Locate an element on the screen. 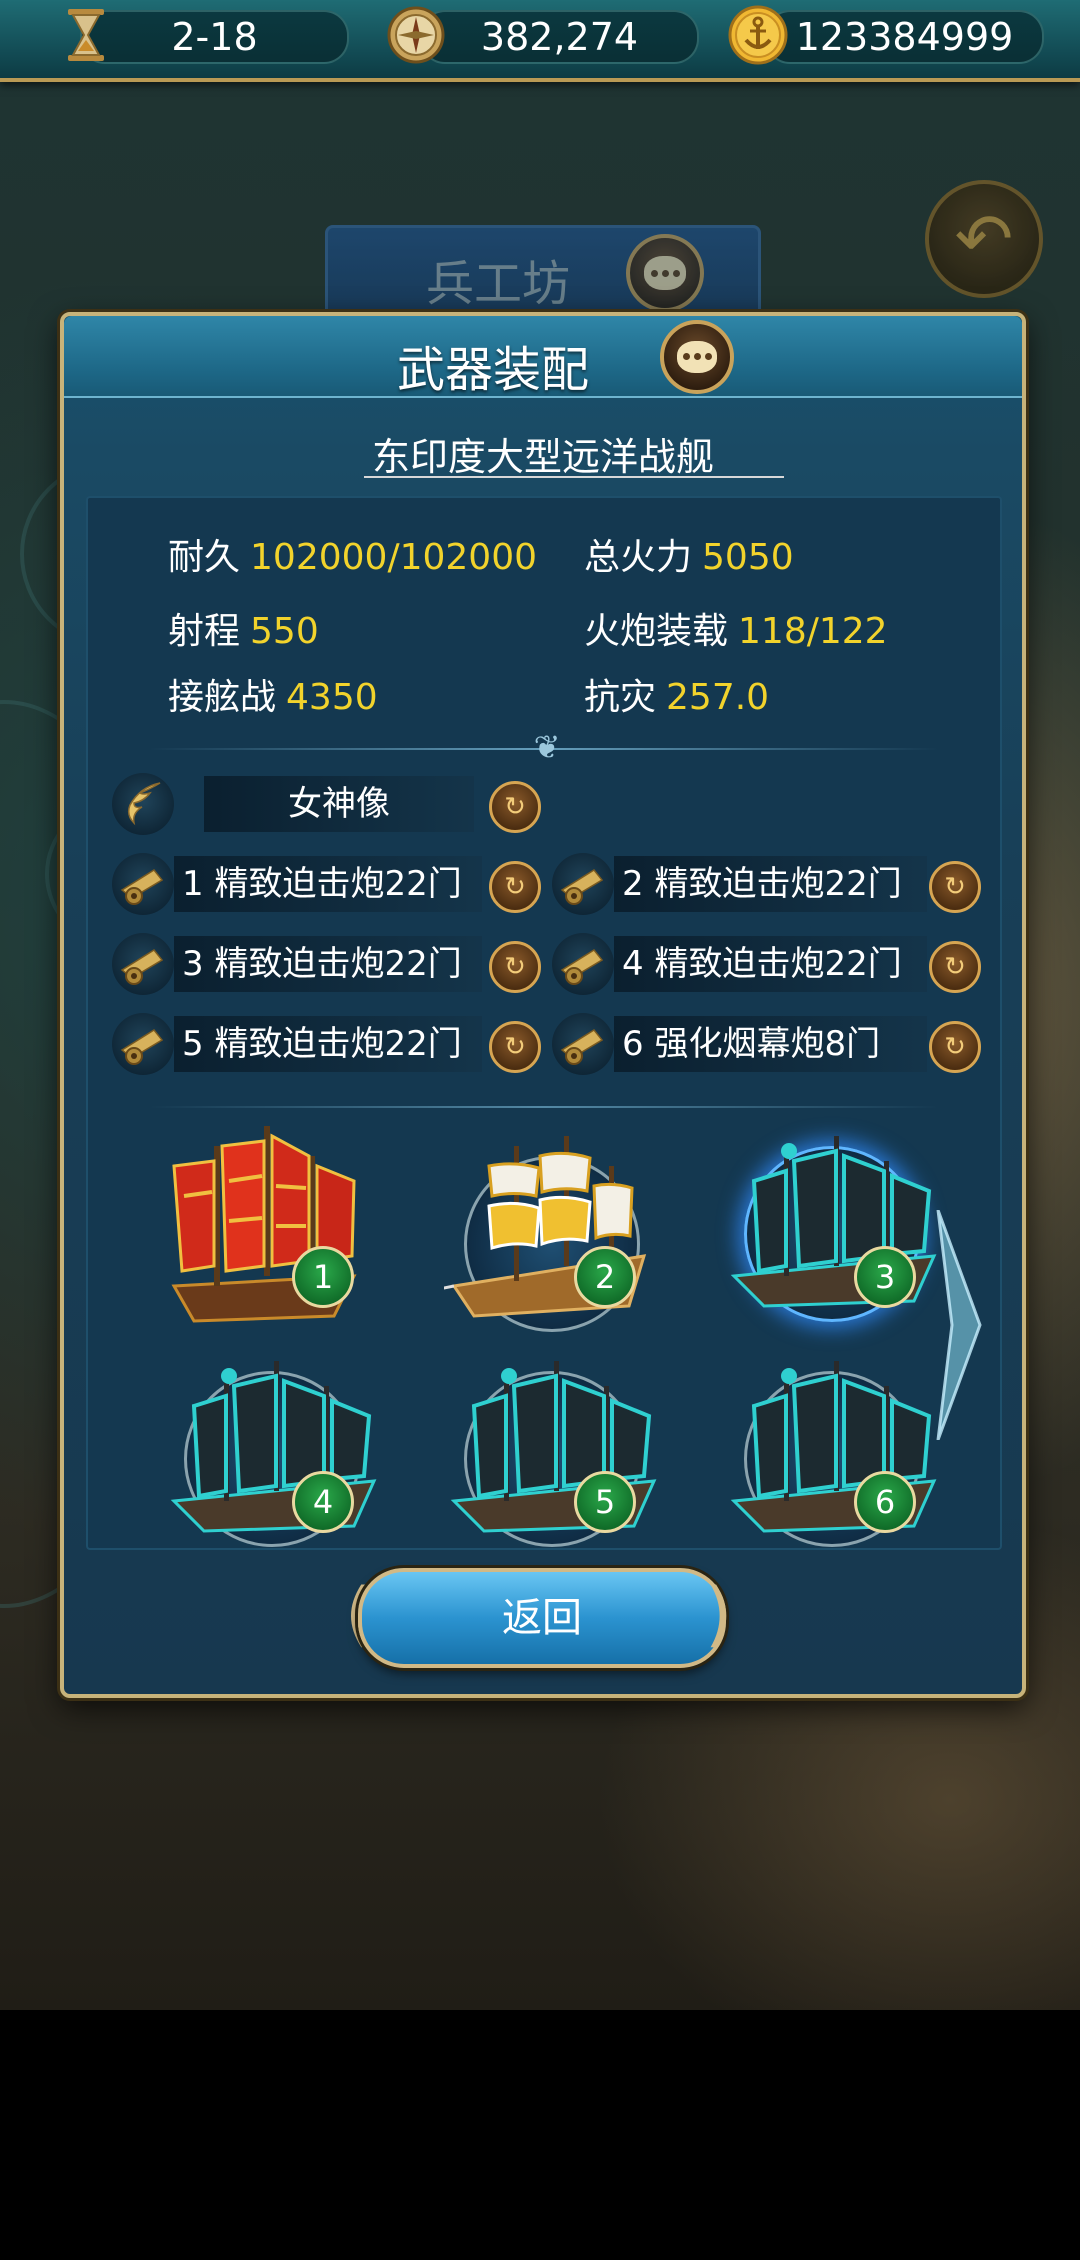 The image size is (1080, 2260). return-button: 返回 is located at coordinates (542, 1618).